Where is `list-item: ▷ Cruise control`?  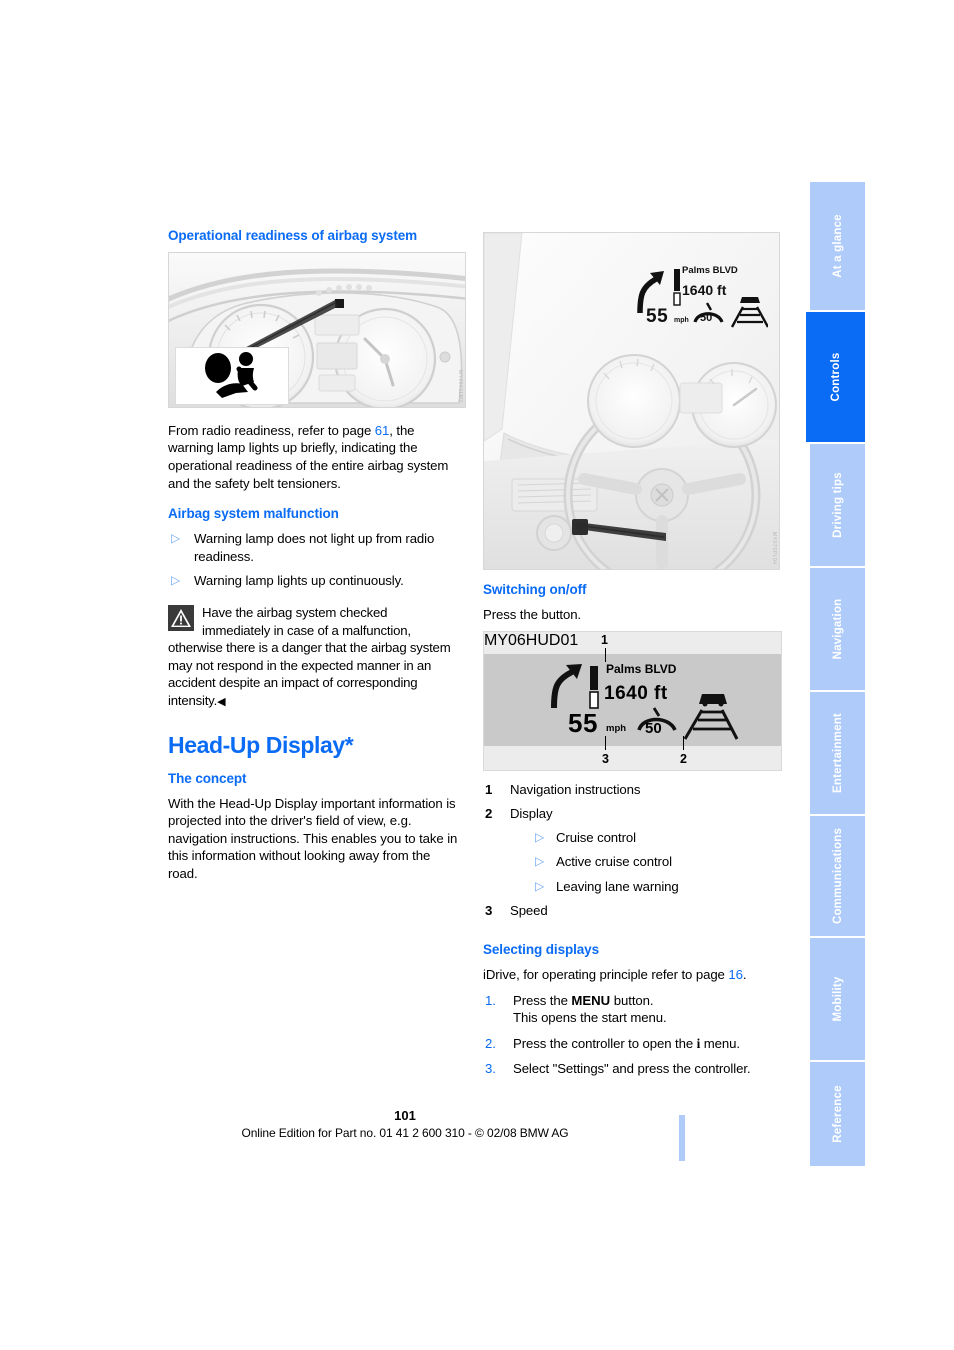
list-item: ▷ Cruise control is located at coordinates (645, 838).